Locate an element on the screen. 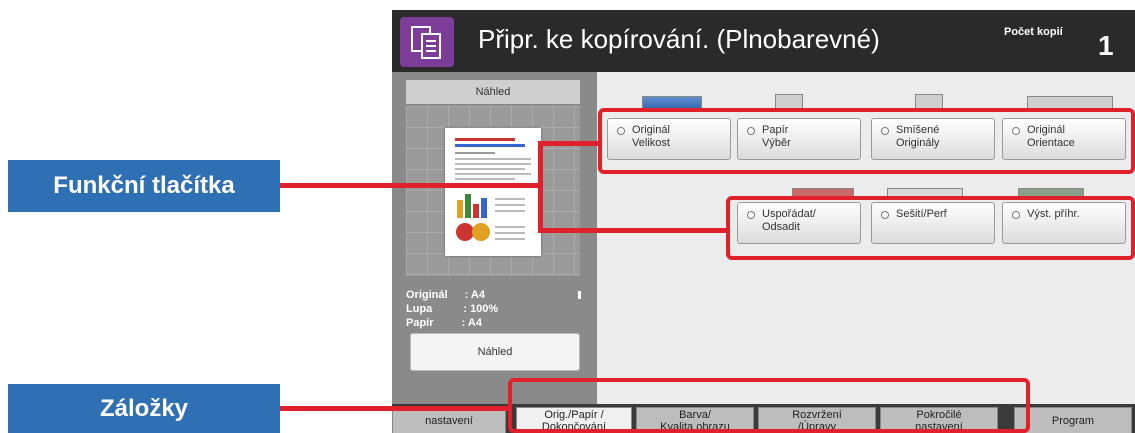 This screenshot has width=1135, height=433. paper-label: Papír is located at coordinates (420, 323).